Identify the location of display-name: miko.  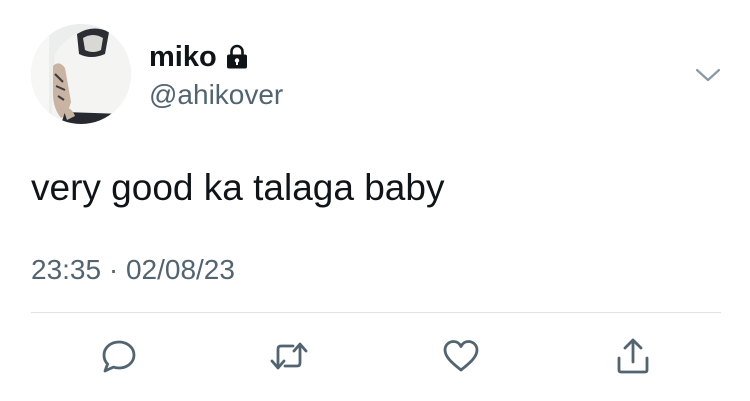
(183, 57).